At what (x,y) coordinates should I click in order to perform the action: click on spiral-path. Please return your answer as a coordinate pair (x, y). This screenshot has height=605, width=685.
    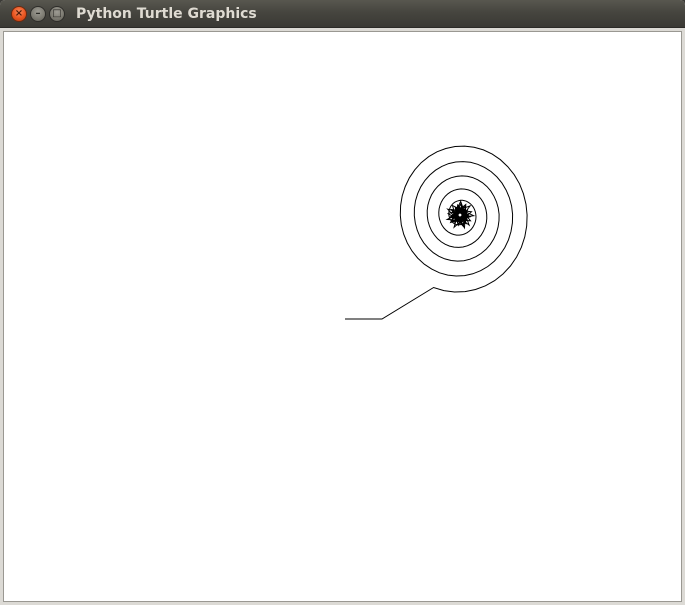
    Looking at the image, I should click on (436, 232).